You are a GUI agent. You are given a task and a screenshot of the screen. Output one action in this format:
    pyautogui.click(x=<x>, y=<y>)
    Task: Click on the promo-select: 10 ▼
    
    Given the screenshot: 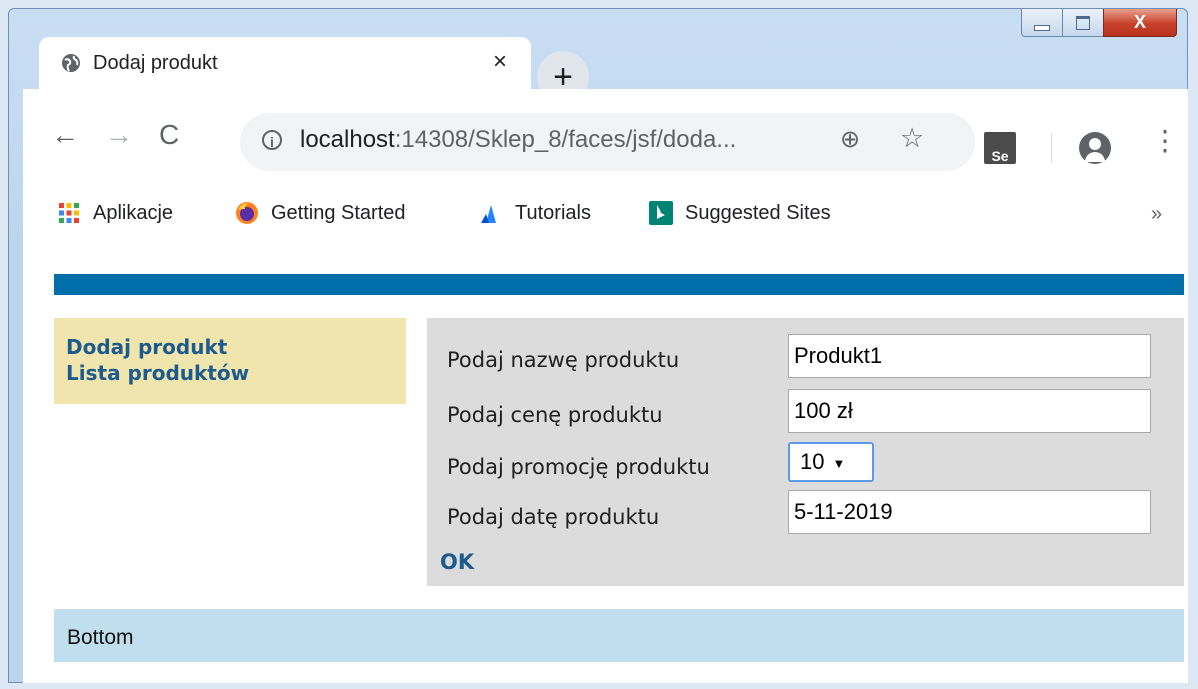 What is the action you would take?
    pyautogui.click(x=831, y=462)
    